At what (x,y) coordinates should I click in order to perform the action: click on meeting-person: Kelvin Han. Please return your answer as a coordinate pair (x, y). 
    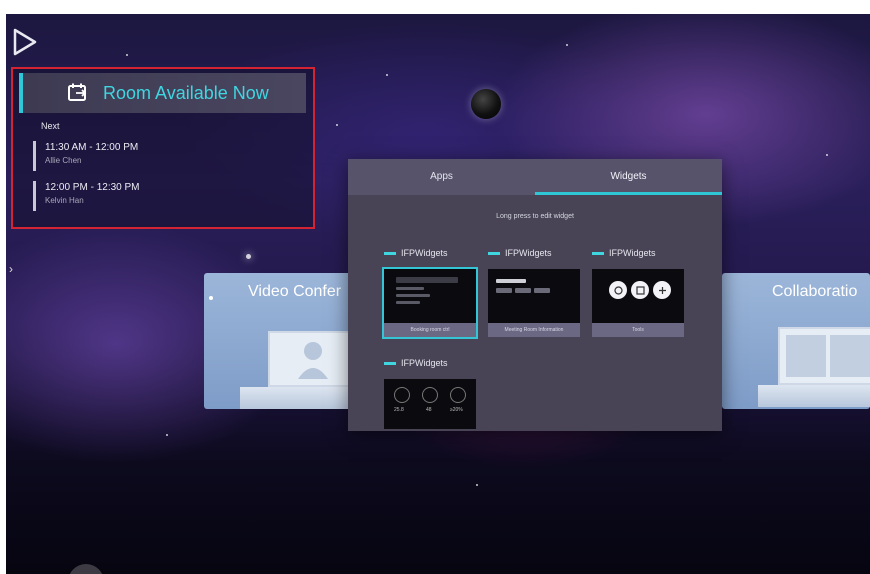
    Looking at the image, I should click on (64, 200).